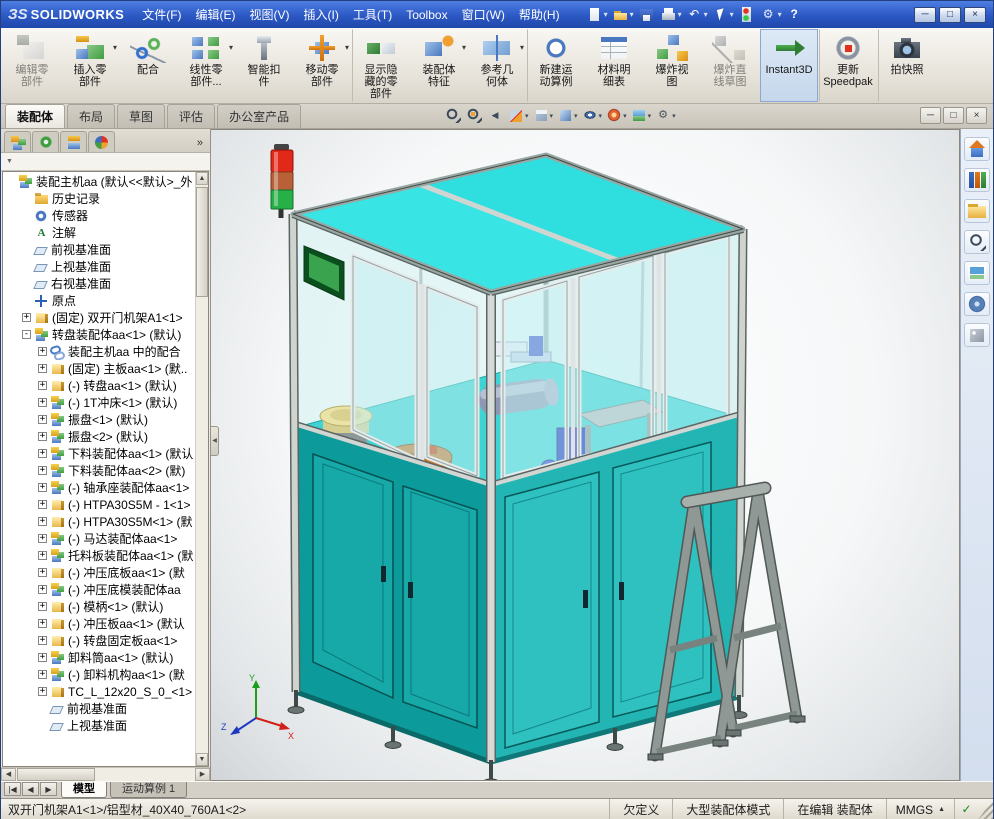 This screenshot has width=994, height=819. Describe the element at coordinates (141, 116) in the screenshot. I see `commandmanager-tab: 草图` at that location.